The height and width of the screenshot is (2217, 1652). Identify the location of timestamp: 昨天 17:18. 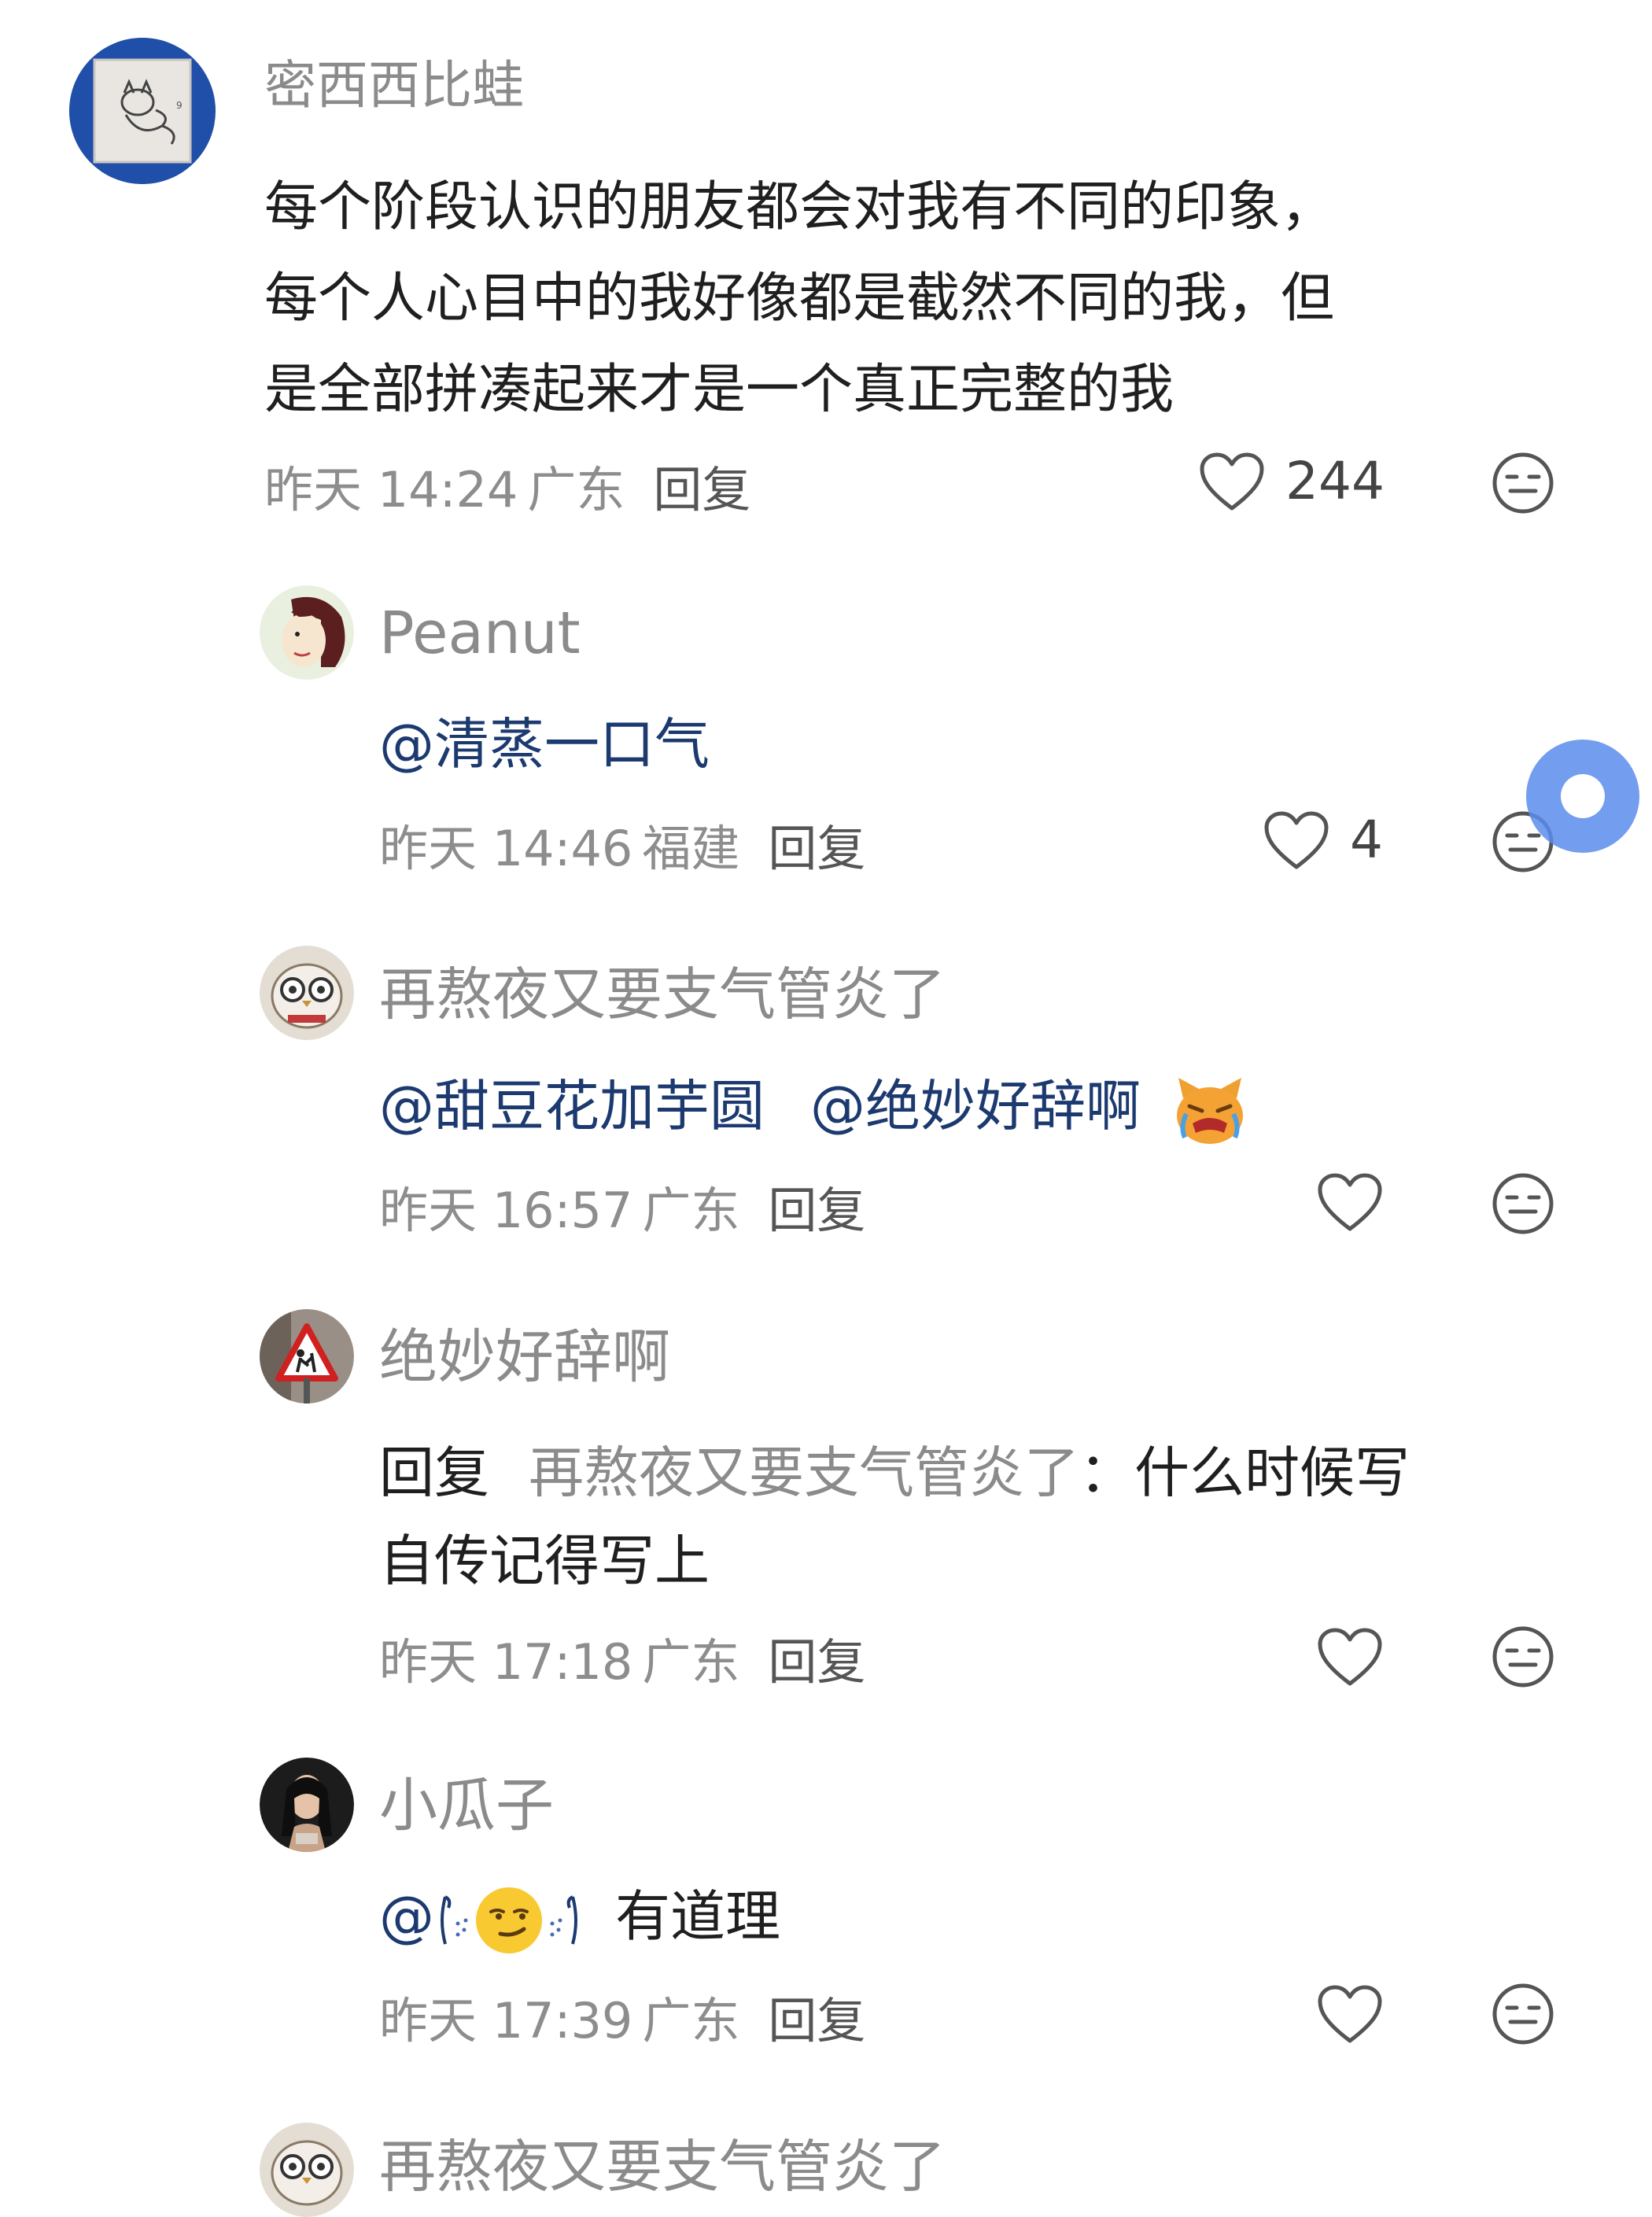
(506, 1662).